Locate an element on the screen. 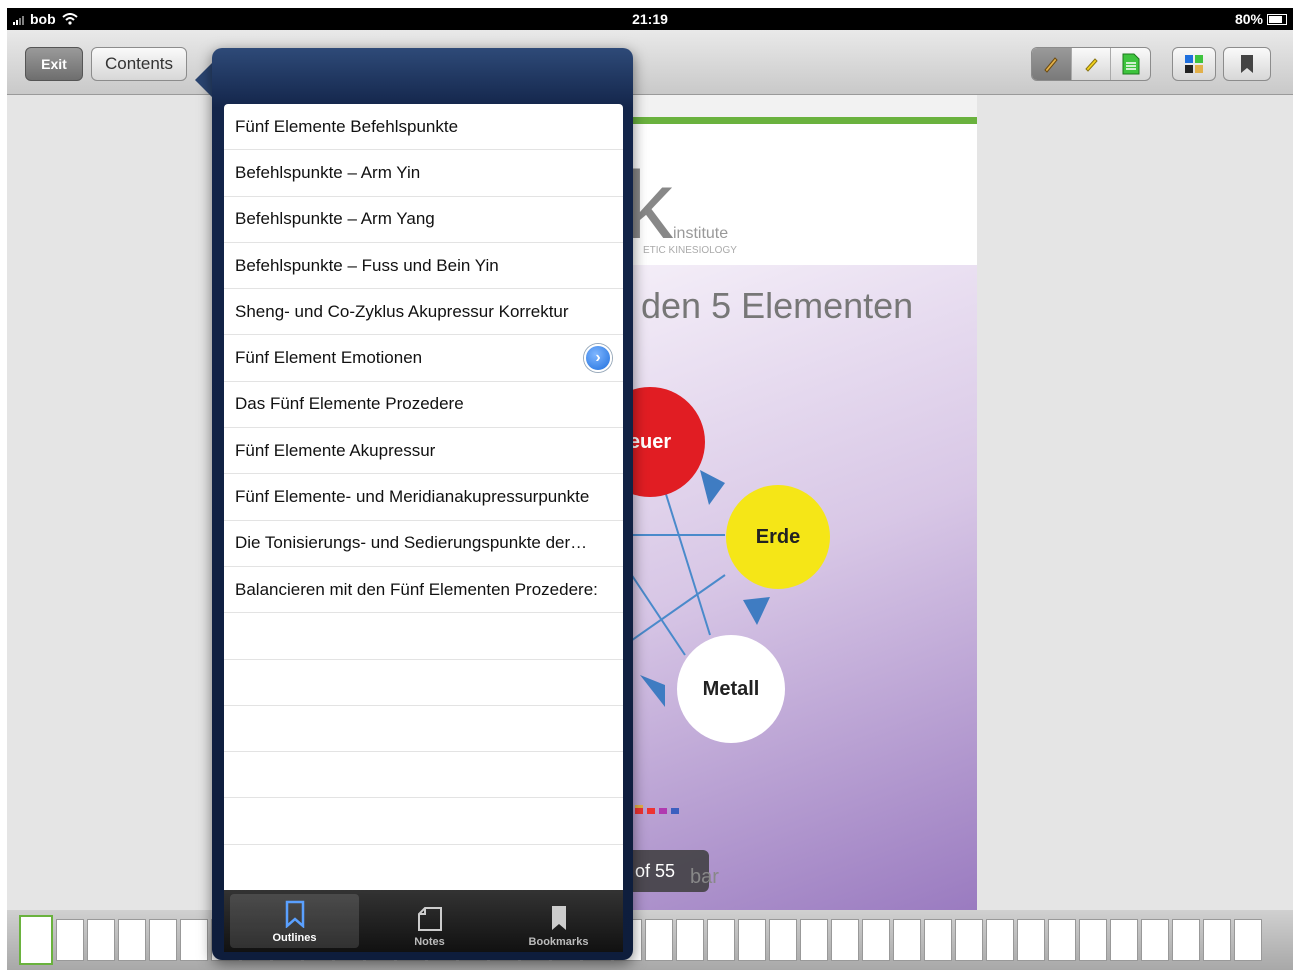 The width and height of the screenshot is (1293, 970). tab-bookmarks: Bookmarks is located at coordinates (558, 921).